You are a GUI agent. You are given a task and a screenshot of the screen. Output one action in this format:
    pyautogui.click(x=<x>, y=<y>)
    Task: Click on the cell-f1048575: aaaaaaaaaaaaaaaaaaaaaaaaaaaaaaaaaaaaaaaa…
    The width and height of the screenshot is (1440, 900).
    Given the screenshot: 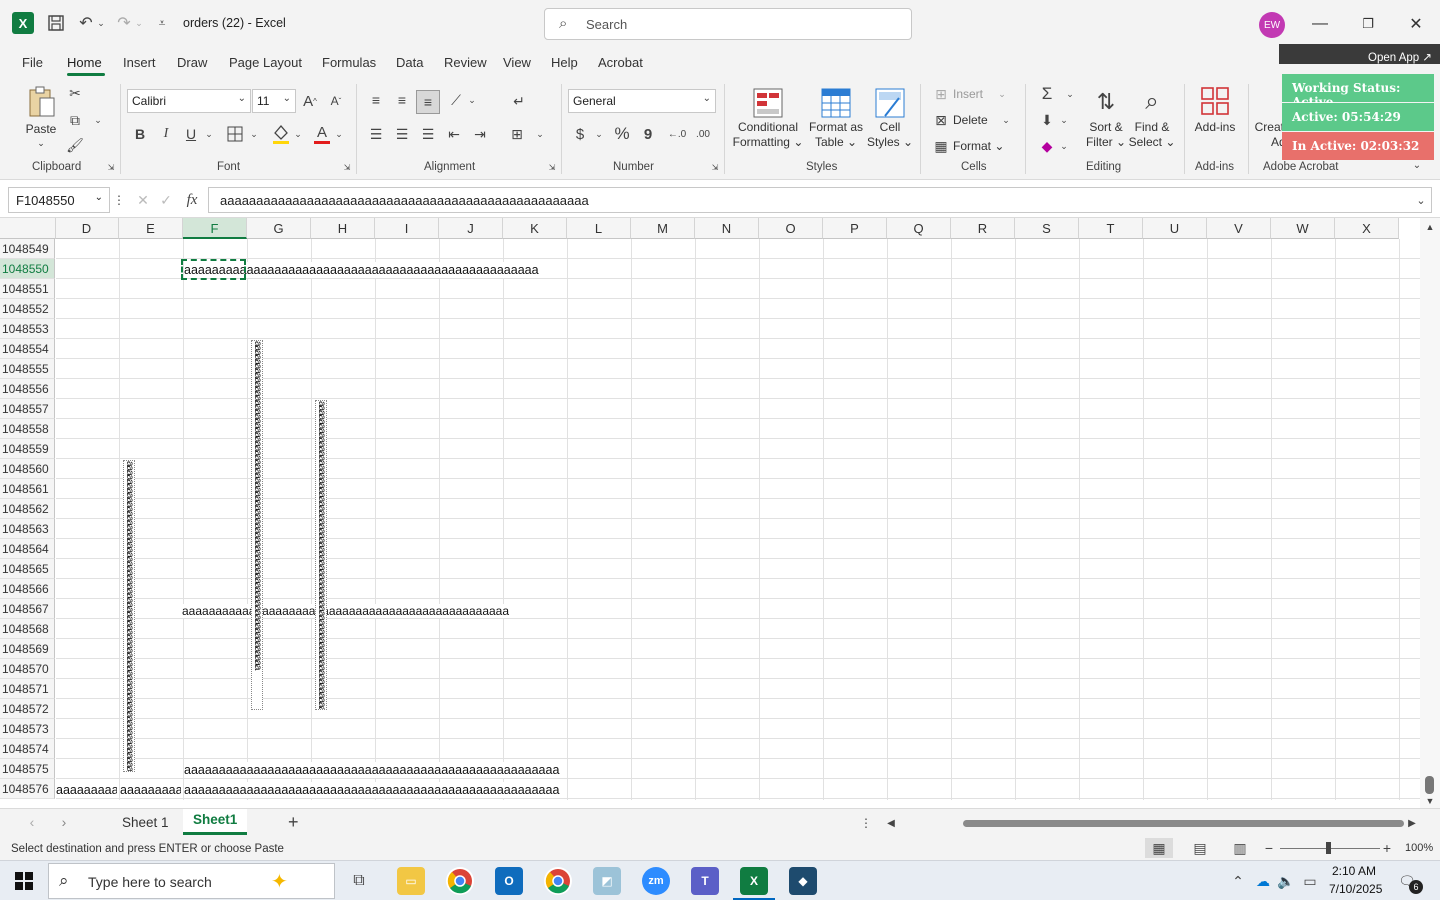 What is the action you would take?
    pyautogui.click(x=372, y=770)
    